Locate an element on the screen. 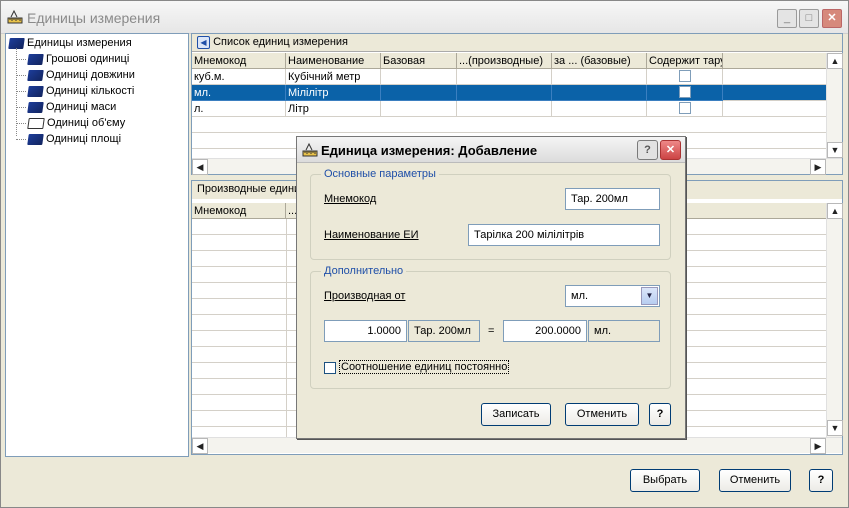  collapse-arrow-icon: ◀ is located at coordinates (203, 42).